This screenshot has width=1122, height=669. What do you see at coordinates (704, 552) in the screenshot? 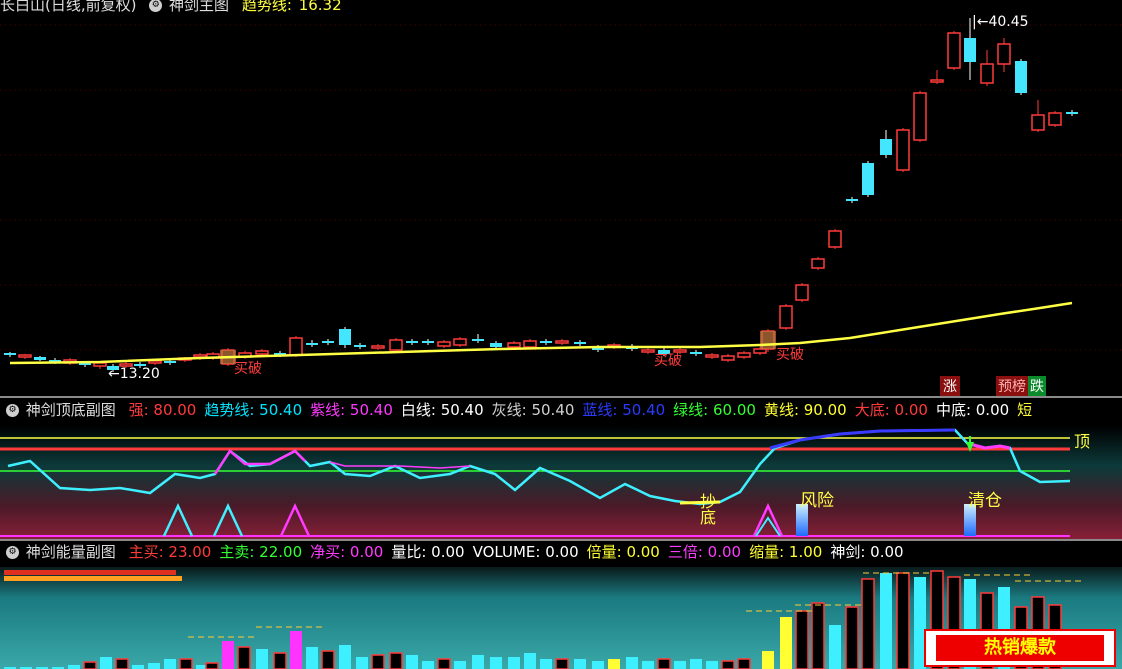
I see `panel2-field-6: 三倍: 0.00` at bounding box center [704, 552].